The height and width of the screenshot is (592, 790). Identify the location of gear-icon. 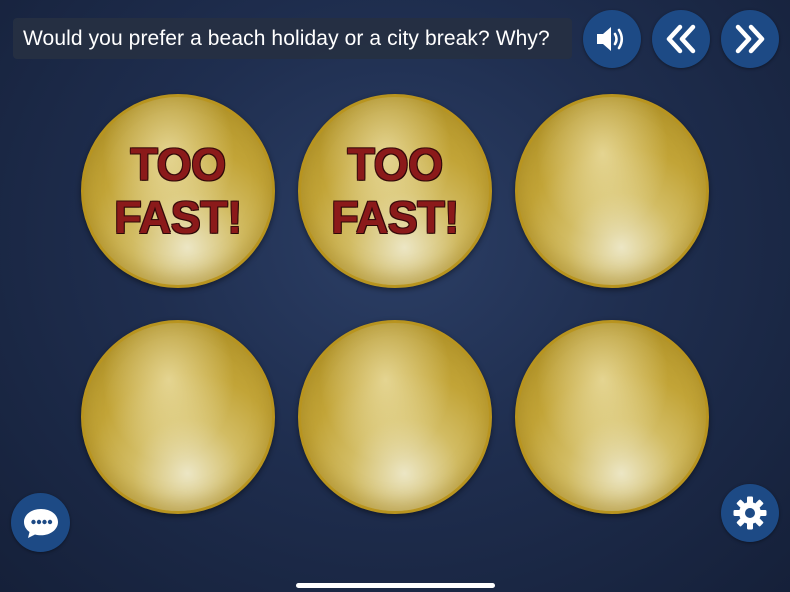
(750, 513).